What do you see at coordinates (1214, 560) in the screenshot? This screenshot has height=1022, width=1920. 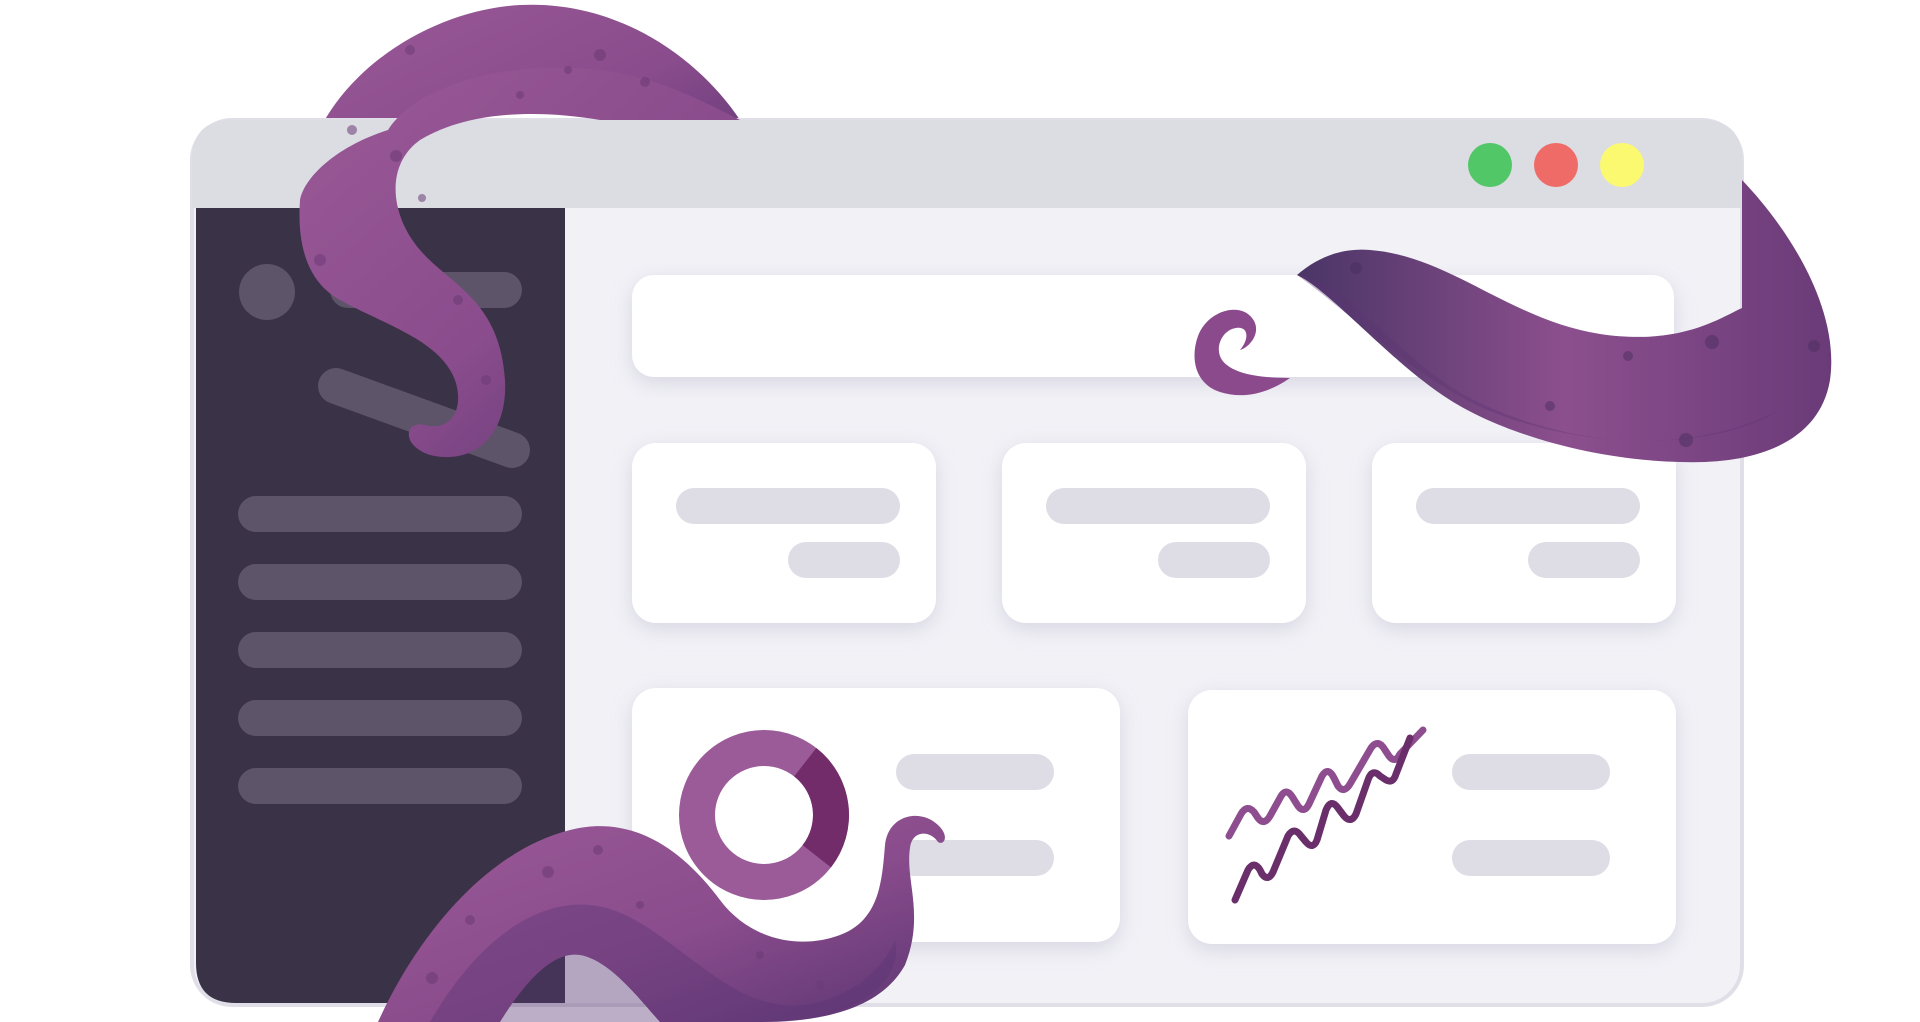 I see `stat-card-2-value` at bounding box center [1214, 560].